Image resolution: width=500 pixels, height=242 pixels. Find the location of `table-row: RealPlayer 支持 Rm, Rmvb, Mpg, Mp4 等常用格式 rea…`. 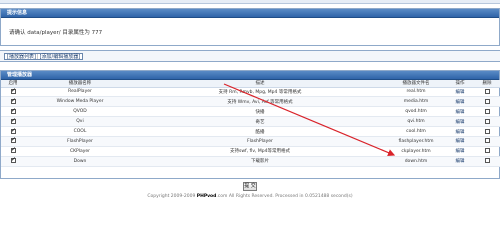

table-row: RealPlayer 支持 Rm, Rmvb, Mpg, Mp4 等常用格式 rea… is located at coordinates (250, 92).